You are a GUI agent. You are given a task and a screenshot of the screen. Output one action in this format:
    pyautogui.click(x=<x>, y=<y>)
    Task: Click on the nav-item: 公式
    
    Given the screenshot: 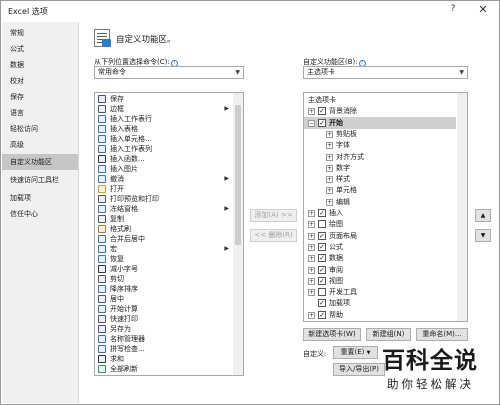 What is the action you would take?
    pyautogui.click(x=40, y=49)
    